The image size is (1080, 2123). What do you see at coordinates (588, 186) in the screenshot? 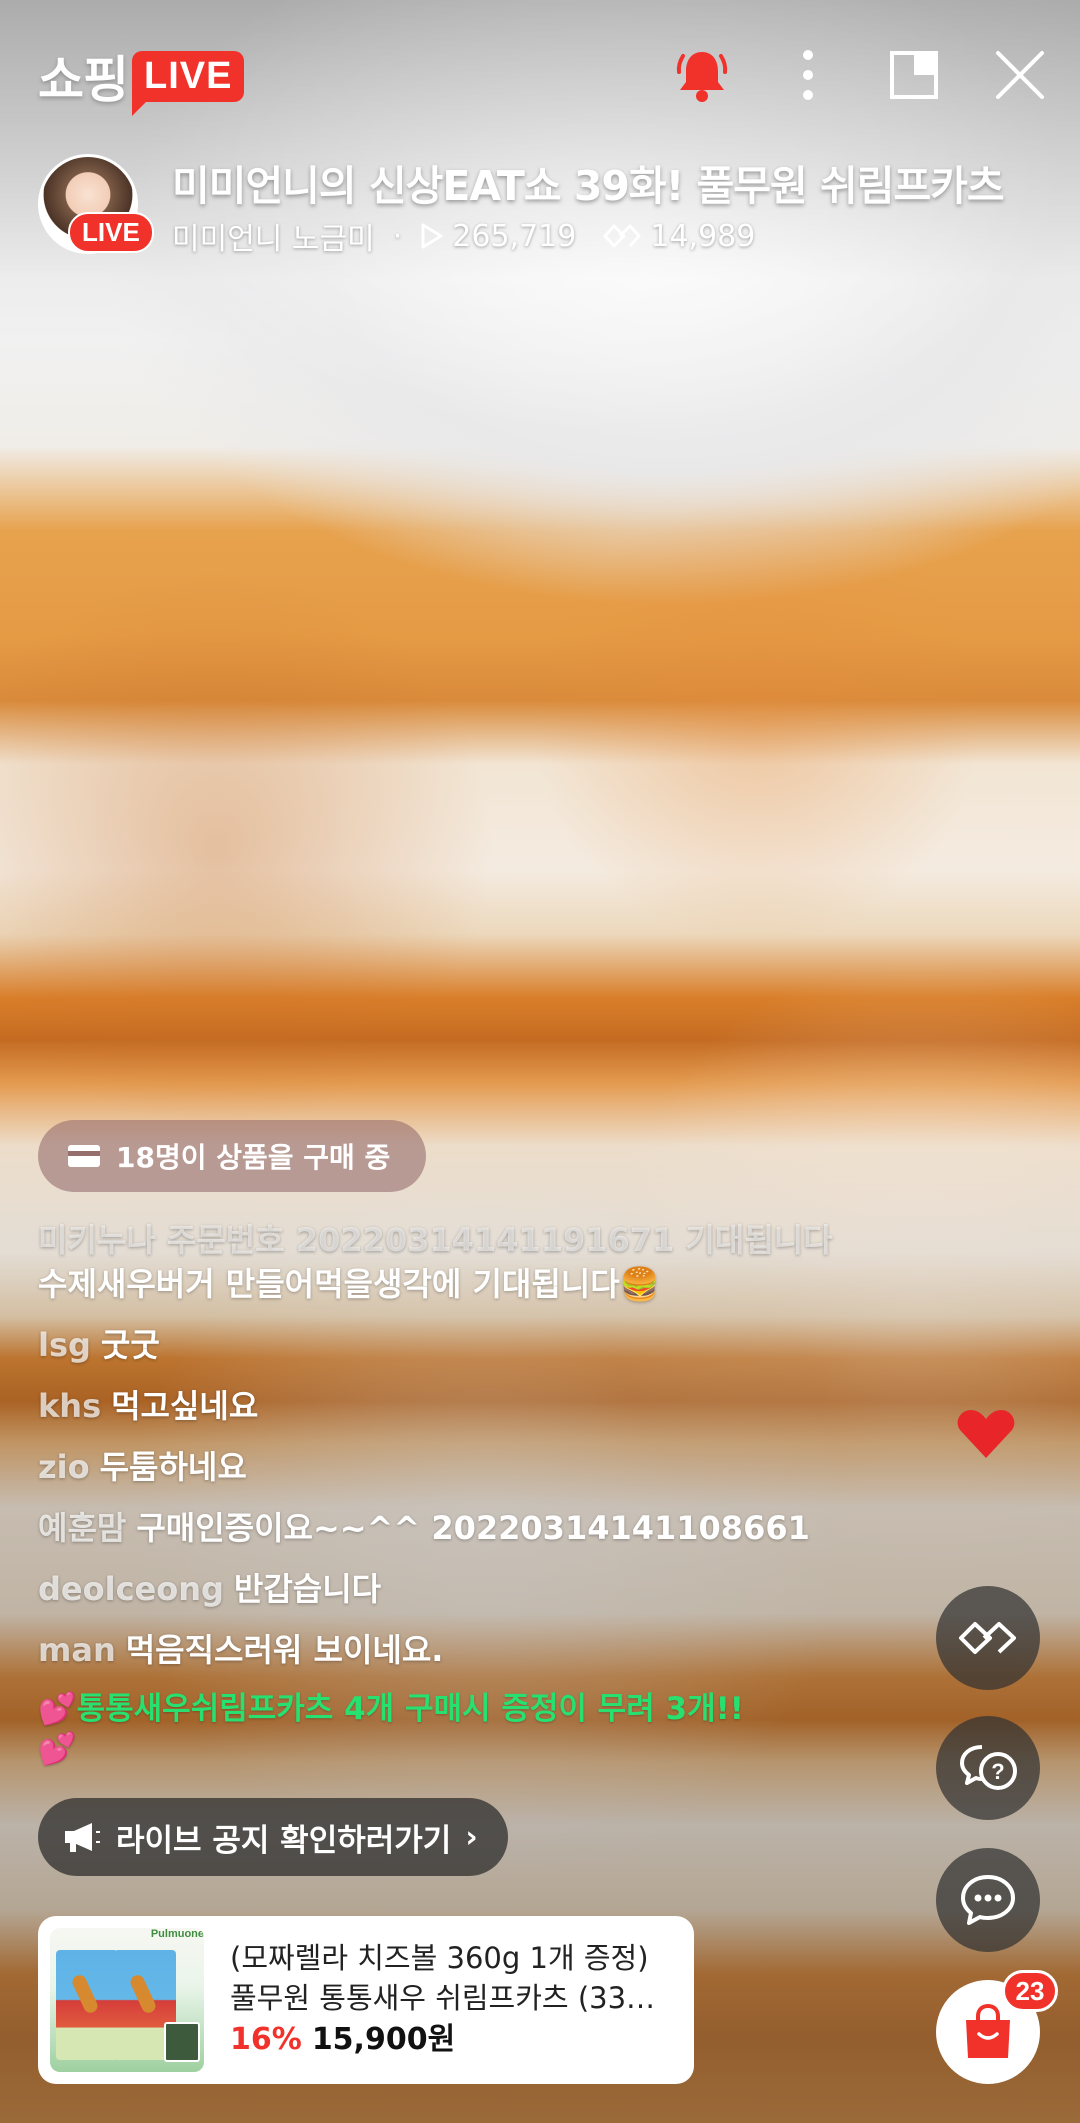
I see `broadcast-title: 미미언니의 신상EAT쇼 39화! 풀무원 쉬림프카츠` at bounding box center [588, 186].